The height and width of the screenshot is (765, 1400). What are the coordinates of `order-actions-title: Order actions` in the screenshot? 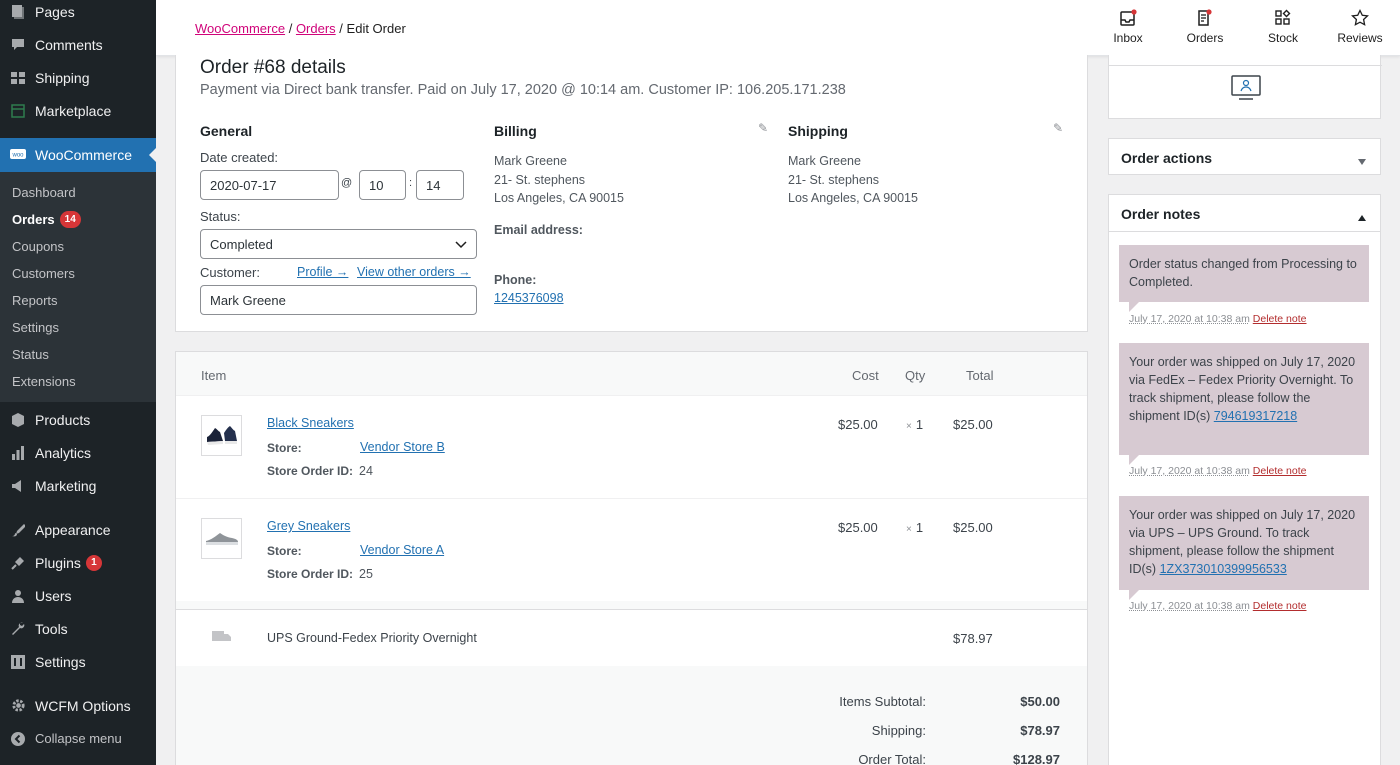 It's located at (1167, 158).